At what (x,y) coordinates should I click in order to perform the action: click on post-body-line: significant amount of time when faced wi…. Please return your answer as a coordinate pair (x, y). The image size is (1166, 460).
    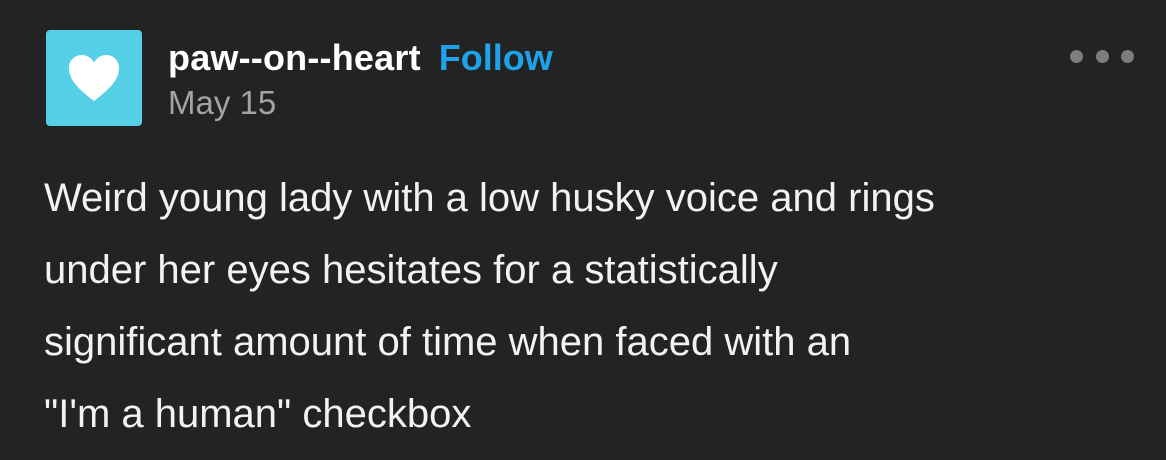
    Looking at the image, I should click on (448, 342).